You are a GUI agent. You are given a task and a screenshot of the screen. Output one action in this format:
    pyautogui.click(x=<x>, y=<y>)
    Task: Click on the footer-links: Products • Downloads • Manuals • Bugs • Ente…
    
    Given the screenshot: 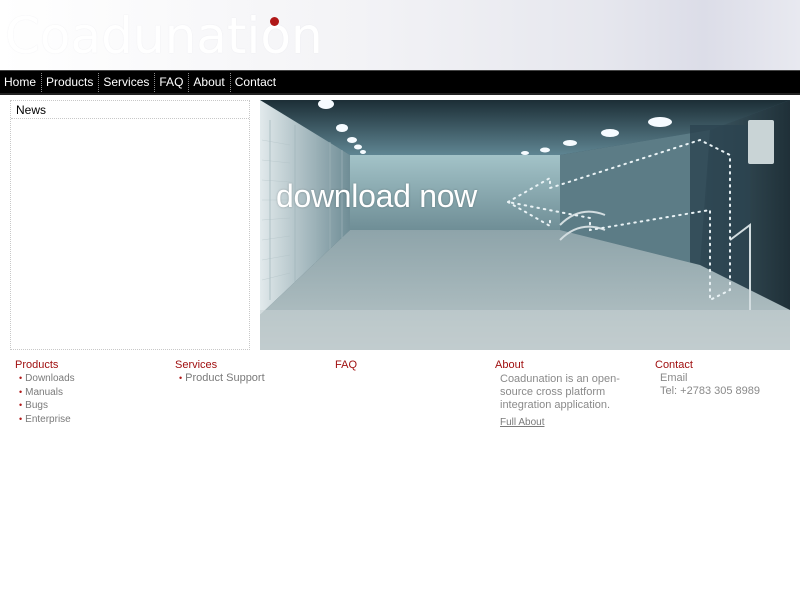 What is the action you would take?
    pyautogui.click(x=405, y=398)
    